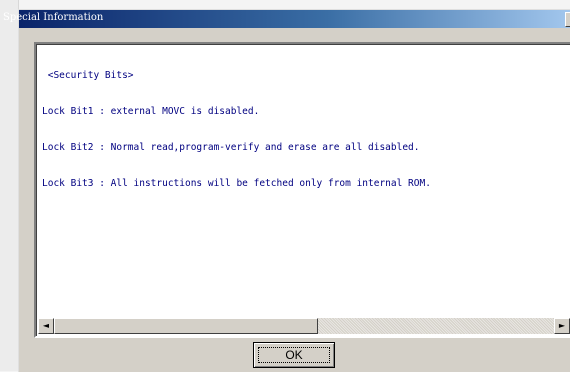  I want to click on horizontal-scrollbar: ◄ ►, so click(304, 326).